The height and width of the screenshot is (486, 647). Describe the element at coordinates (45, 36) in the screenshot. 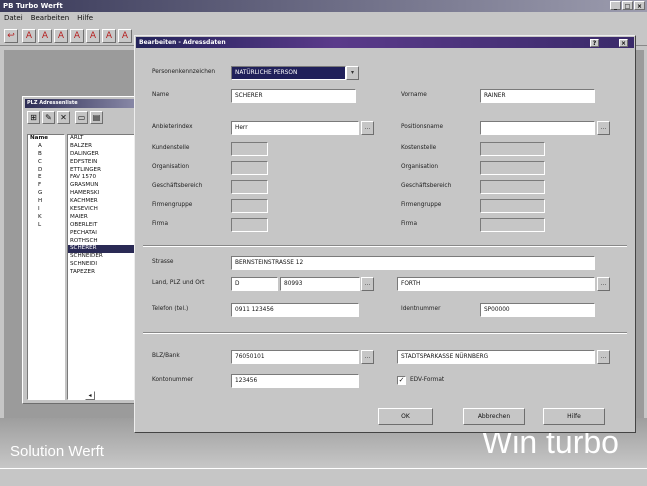

I see `address-b-icon: A` at that location.